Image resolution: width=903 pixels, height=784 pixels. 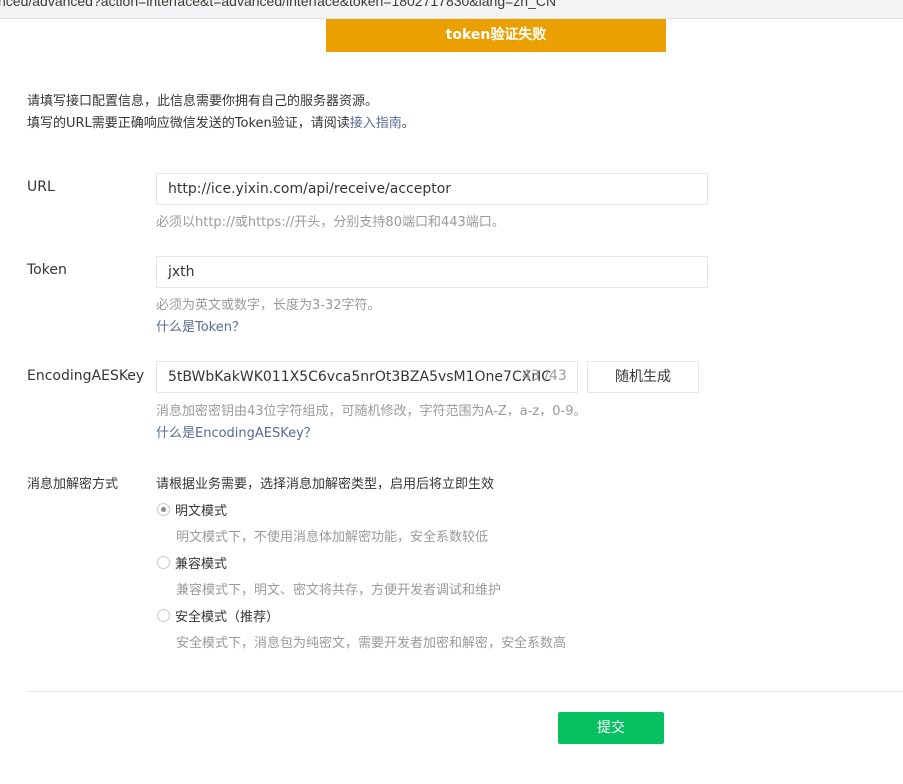 What do you see at coordinates (188, 123) in the screenshot?
I see `intro-line-2-prefix: 填写的URL需要正确响应微信发送的Token验证，请阅读` at bounding box center [188, 123].